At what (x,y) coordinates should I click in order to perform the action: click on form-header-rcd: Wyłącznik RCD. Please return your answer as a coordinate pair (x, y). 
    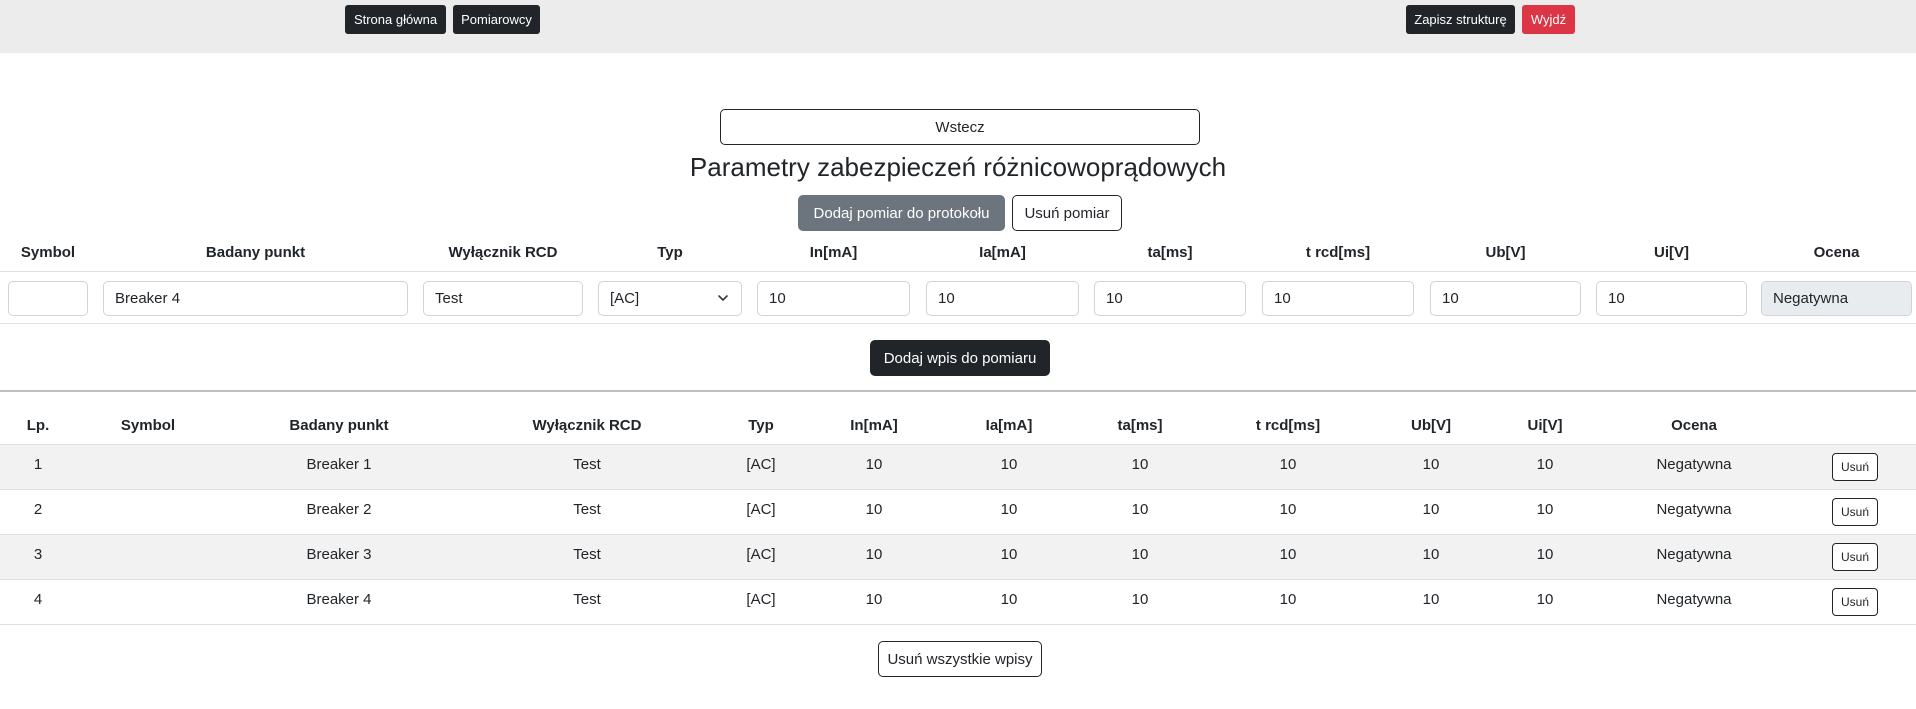
    Looking at the image, I should click on (503, 252).